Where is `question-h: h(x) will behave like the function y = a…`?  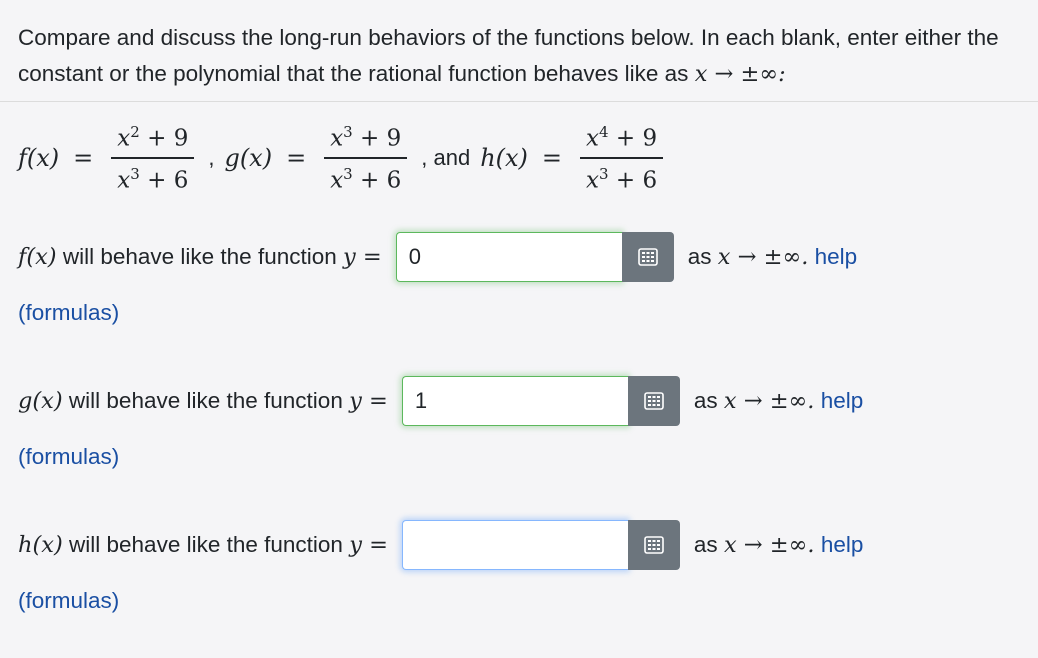 question-h: h(x) will behave like the function y = a… is located at coordinates (440, 545).